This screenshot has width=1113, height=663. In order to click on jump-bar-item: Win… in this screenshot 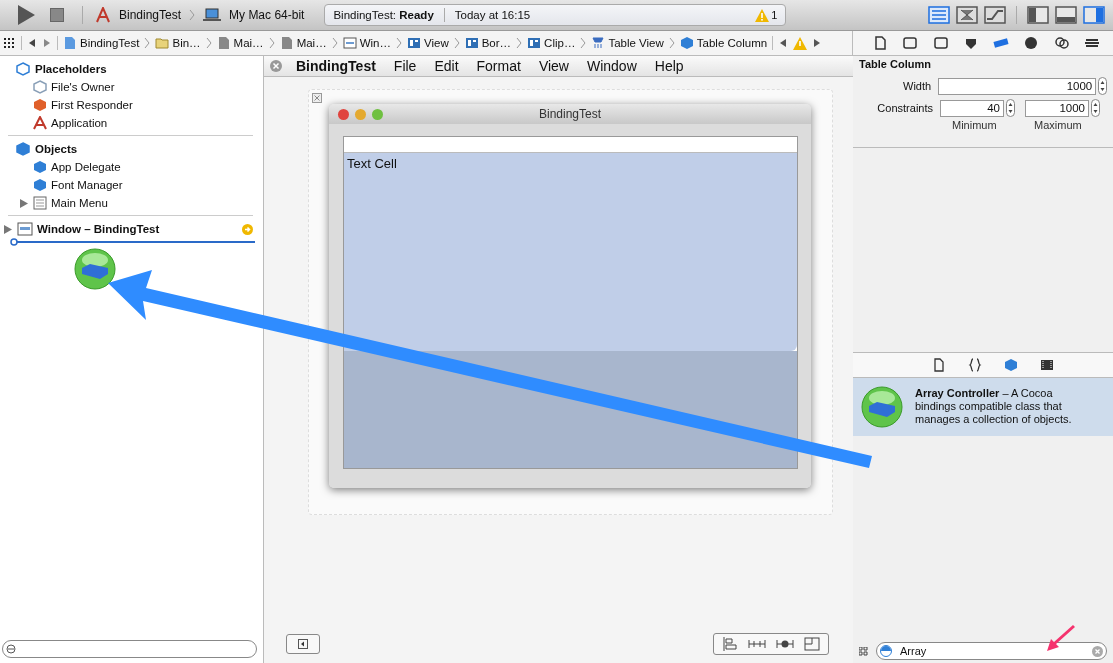, I will do `click(366, 43)`.